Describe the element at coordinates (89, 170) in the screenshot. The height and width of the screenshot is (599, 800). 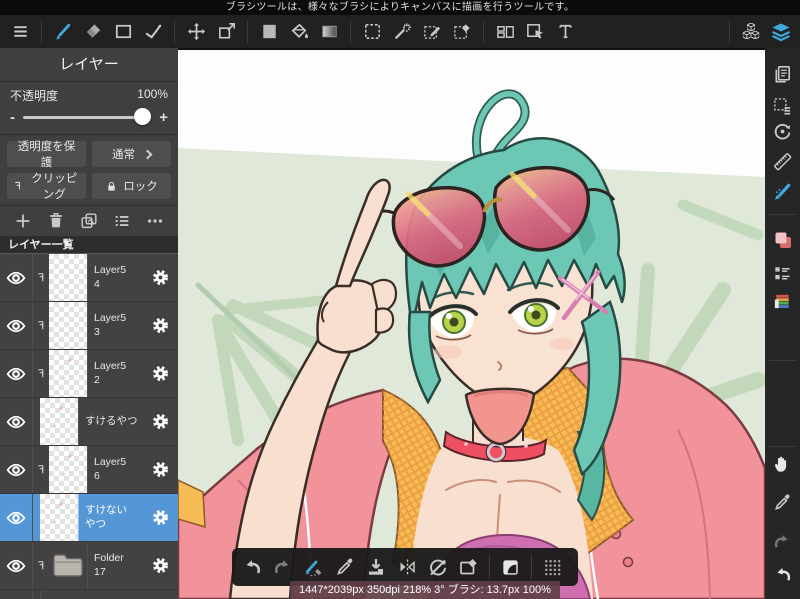
I see `layer-buttons-section: 透明度を保護 通常 クリッピング ロック` at that location.